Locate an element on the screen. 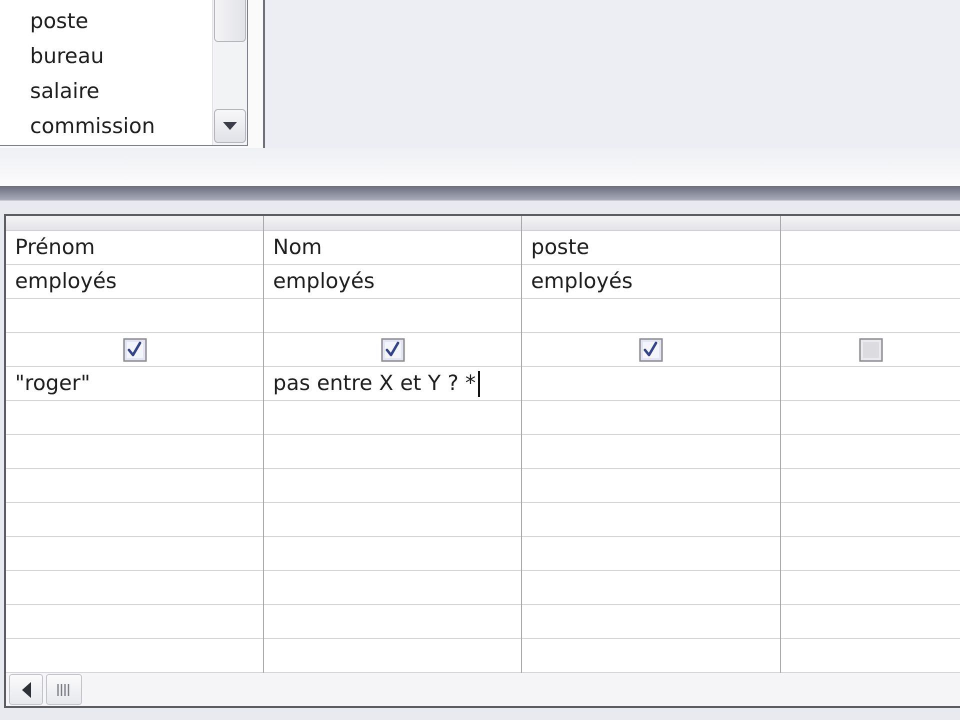 Image resolution: width=960 pixels, height=720 pixels. scroll-down-button is located at coordinates (230, 126).